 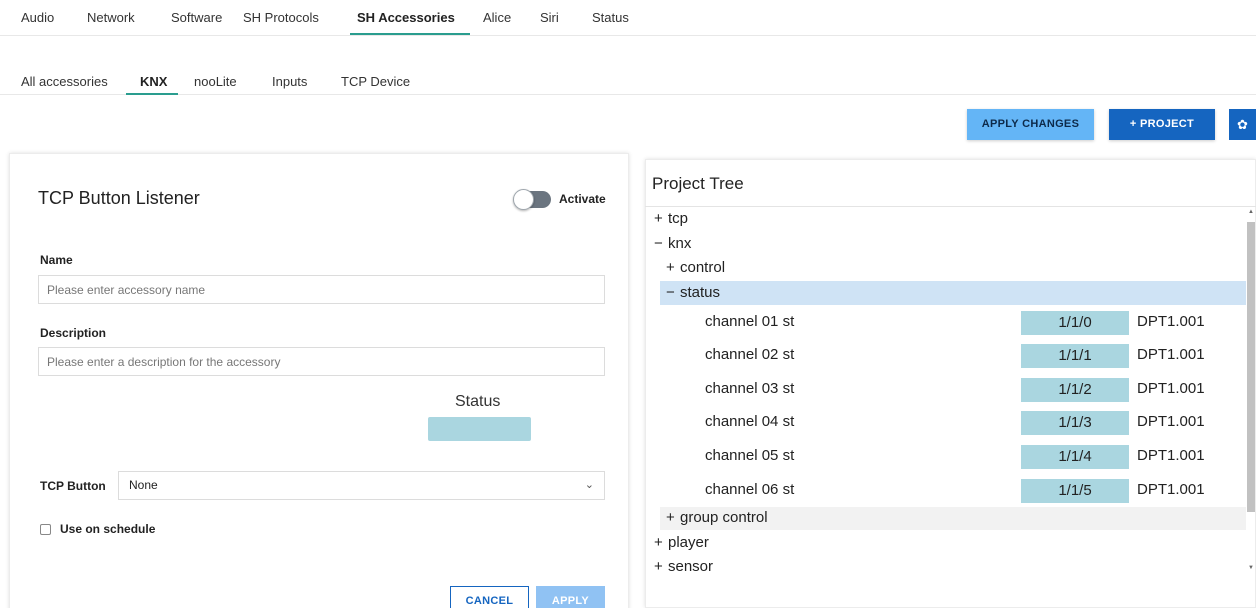 I want to click on subtab-tcp-device: TCP Device, so click(x=375, y=81).